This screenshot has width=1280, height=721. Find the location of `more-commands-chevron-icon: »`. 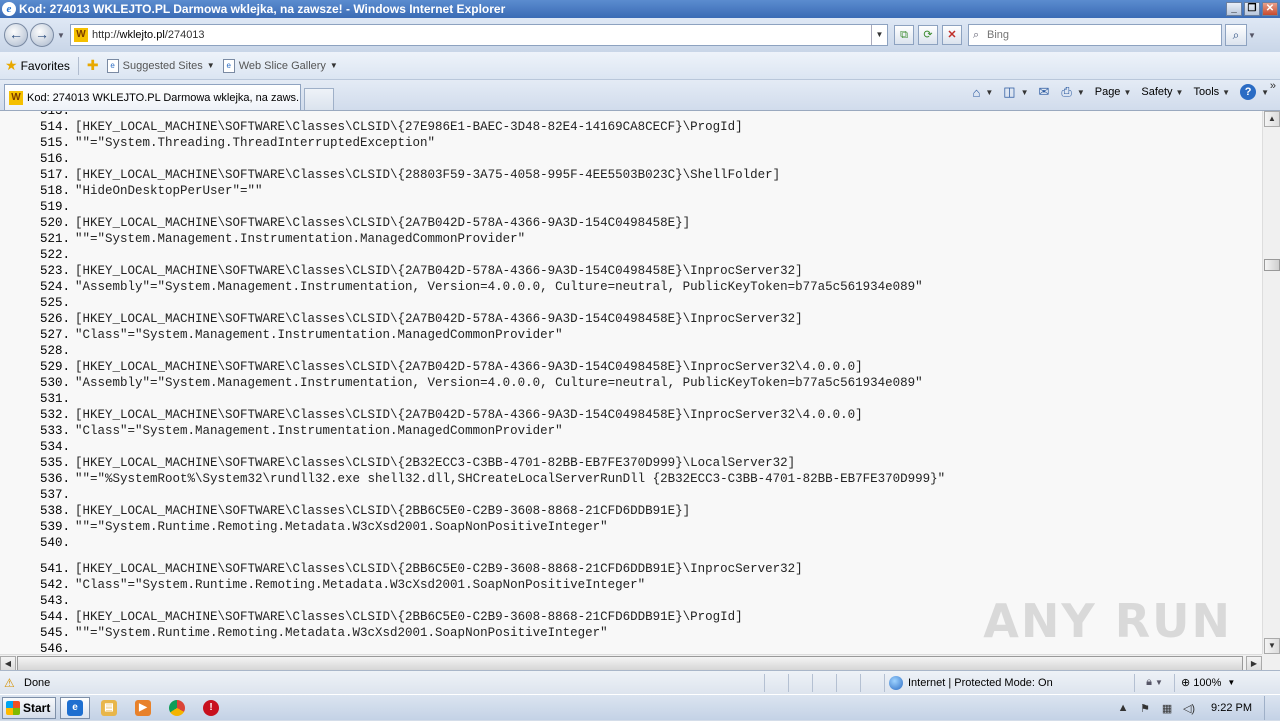

more-commands-chevron-icon: » is located at coordinates (1273, 86).